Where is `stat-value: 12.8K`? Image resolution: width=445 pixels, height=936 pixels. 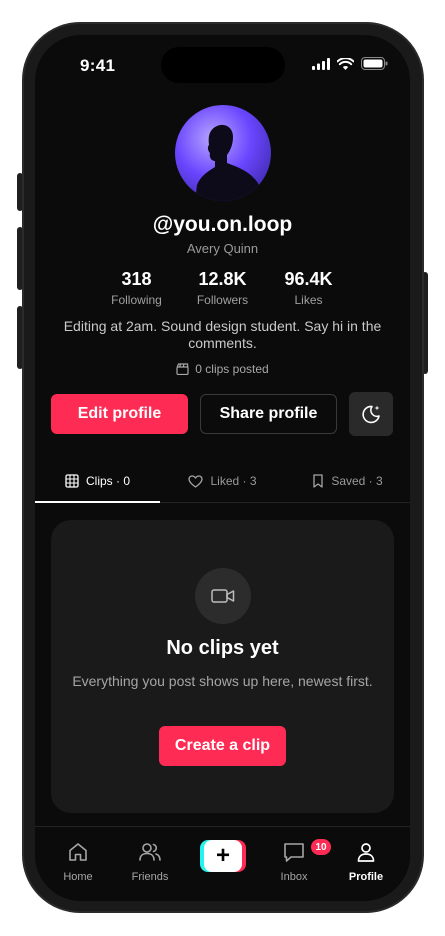
stat-value: 12.8K is located at coordinates (222, 279).